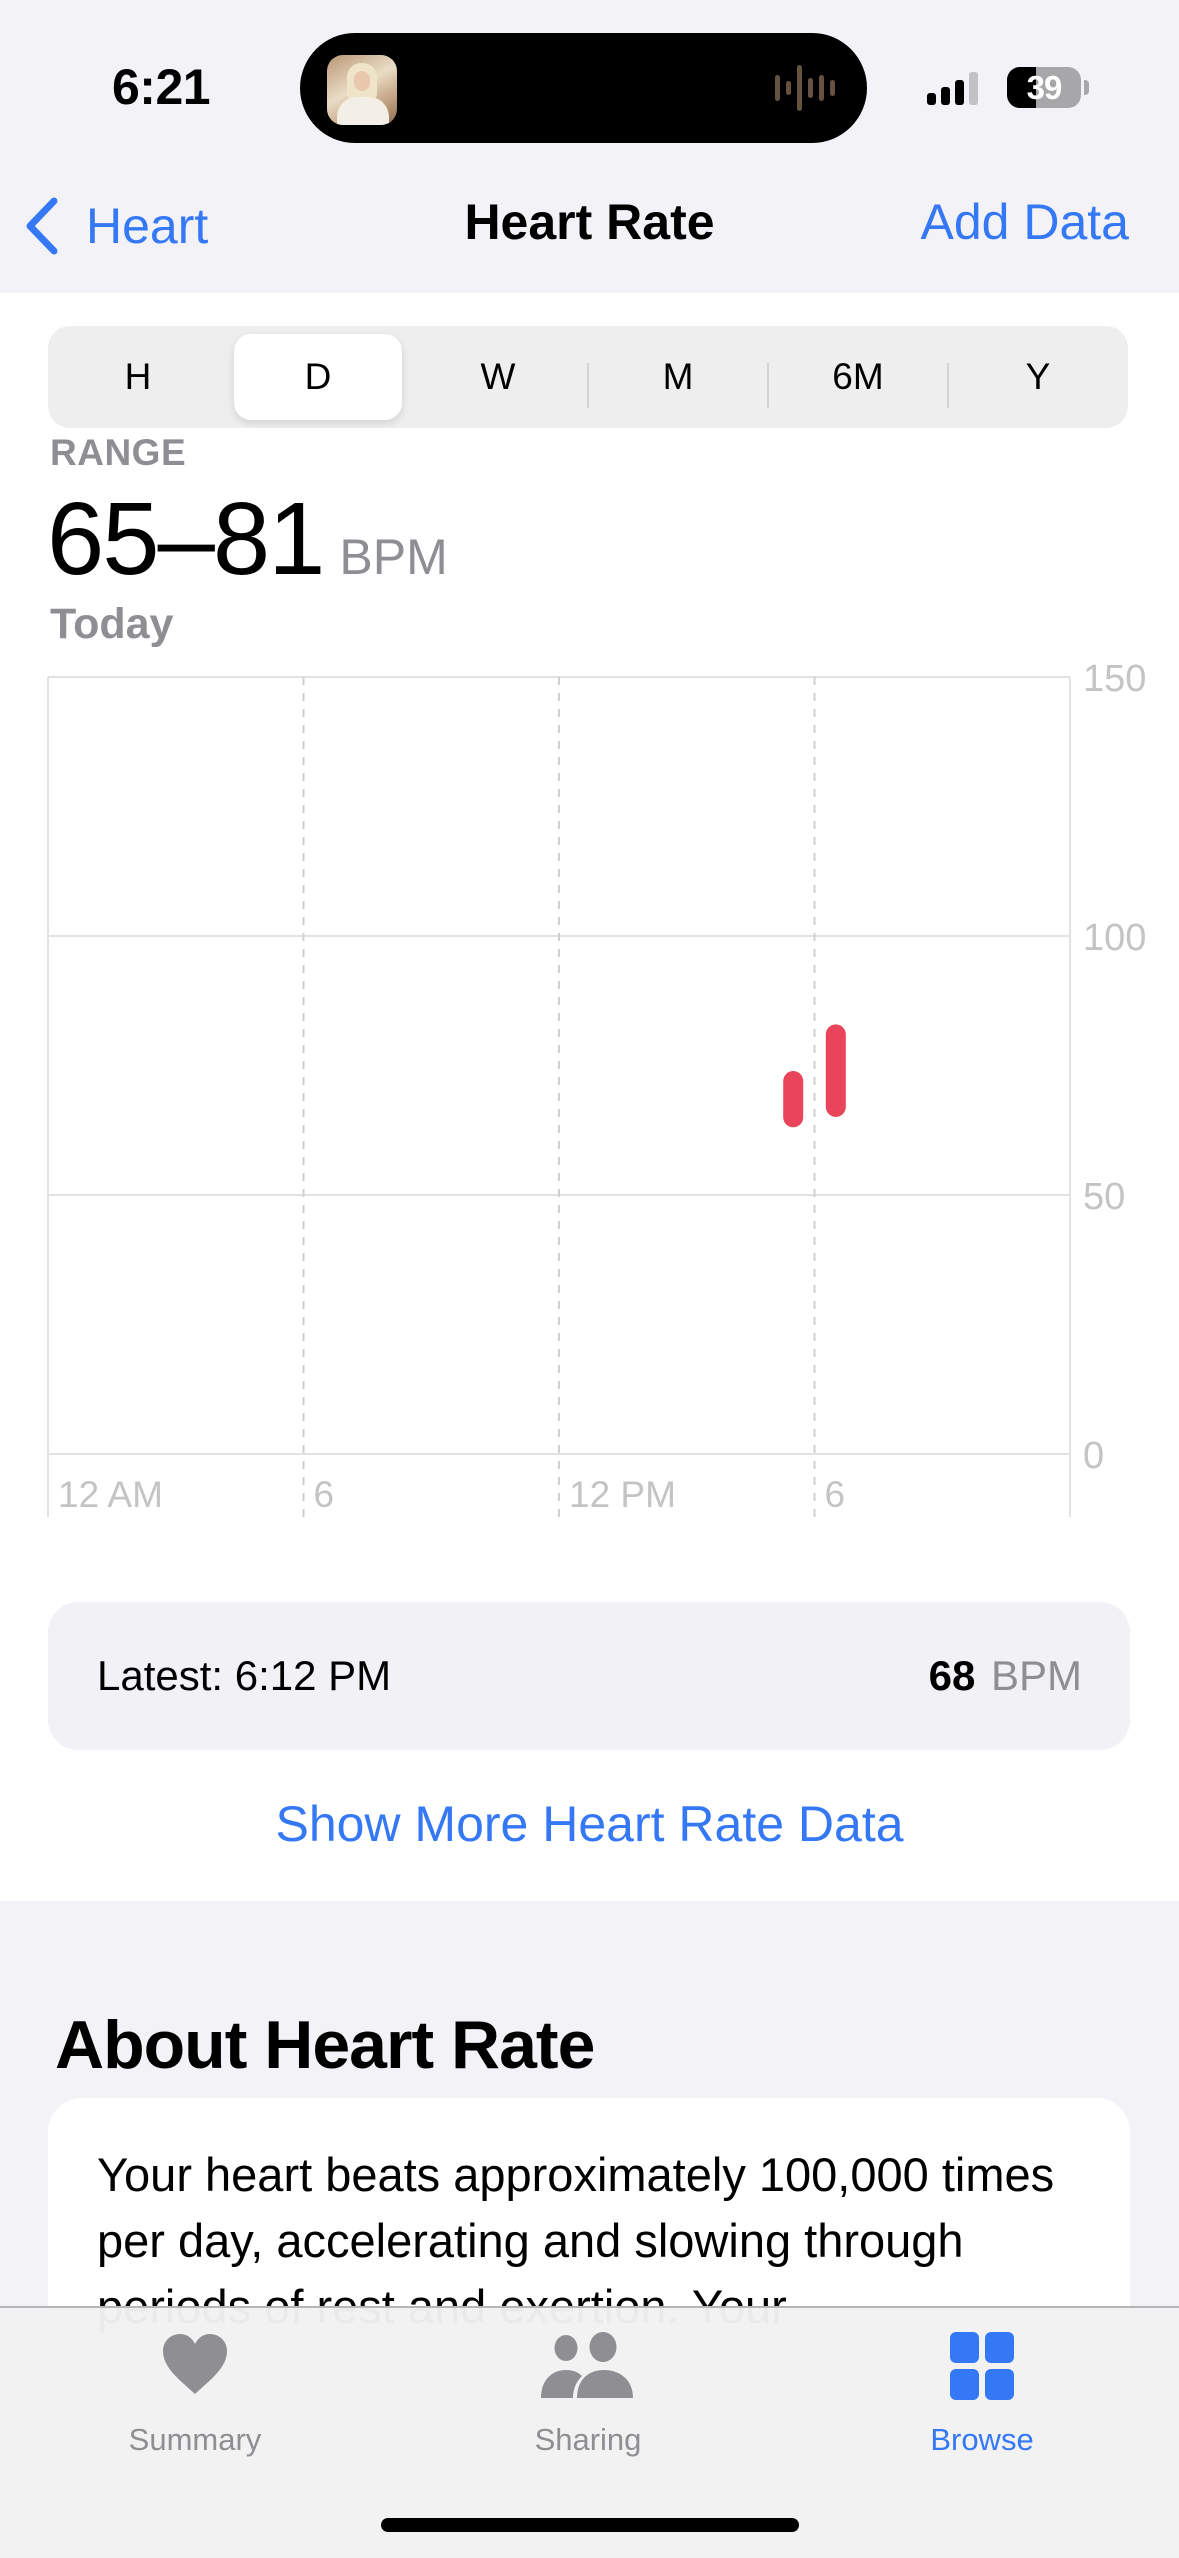  I want to click on latest-number: 68, so click(952, 1675).